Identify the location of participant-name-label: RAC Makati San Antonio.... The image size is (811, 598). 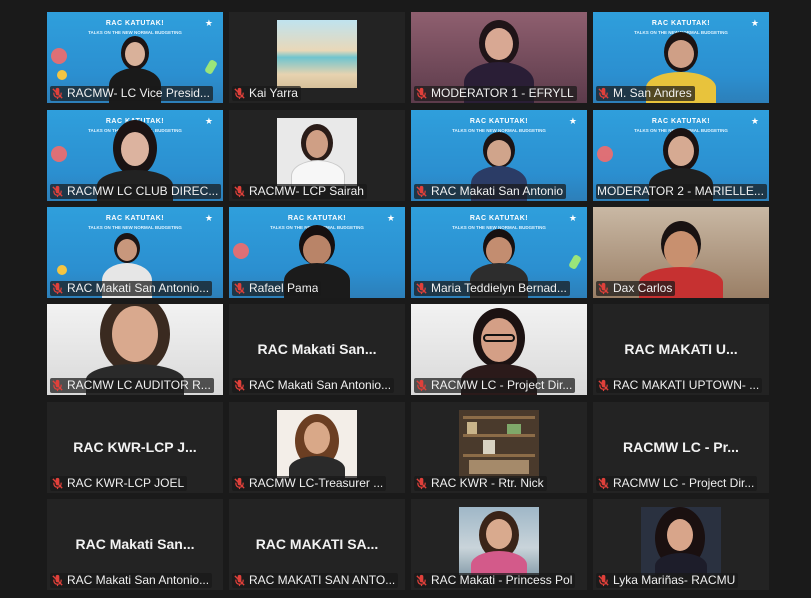
(313, 385).